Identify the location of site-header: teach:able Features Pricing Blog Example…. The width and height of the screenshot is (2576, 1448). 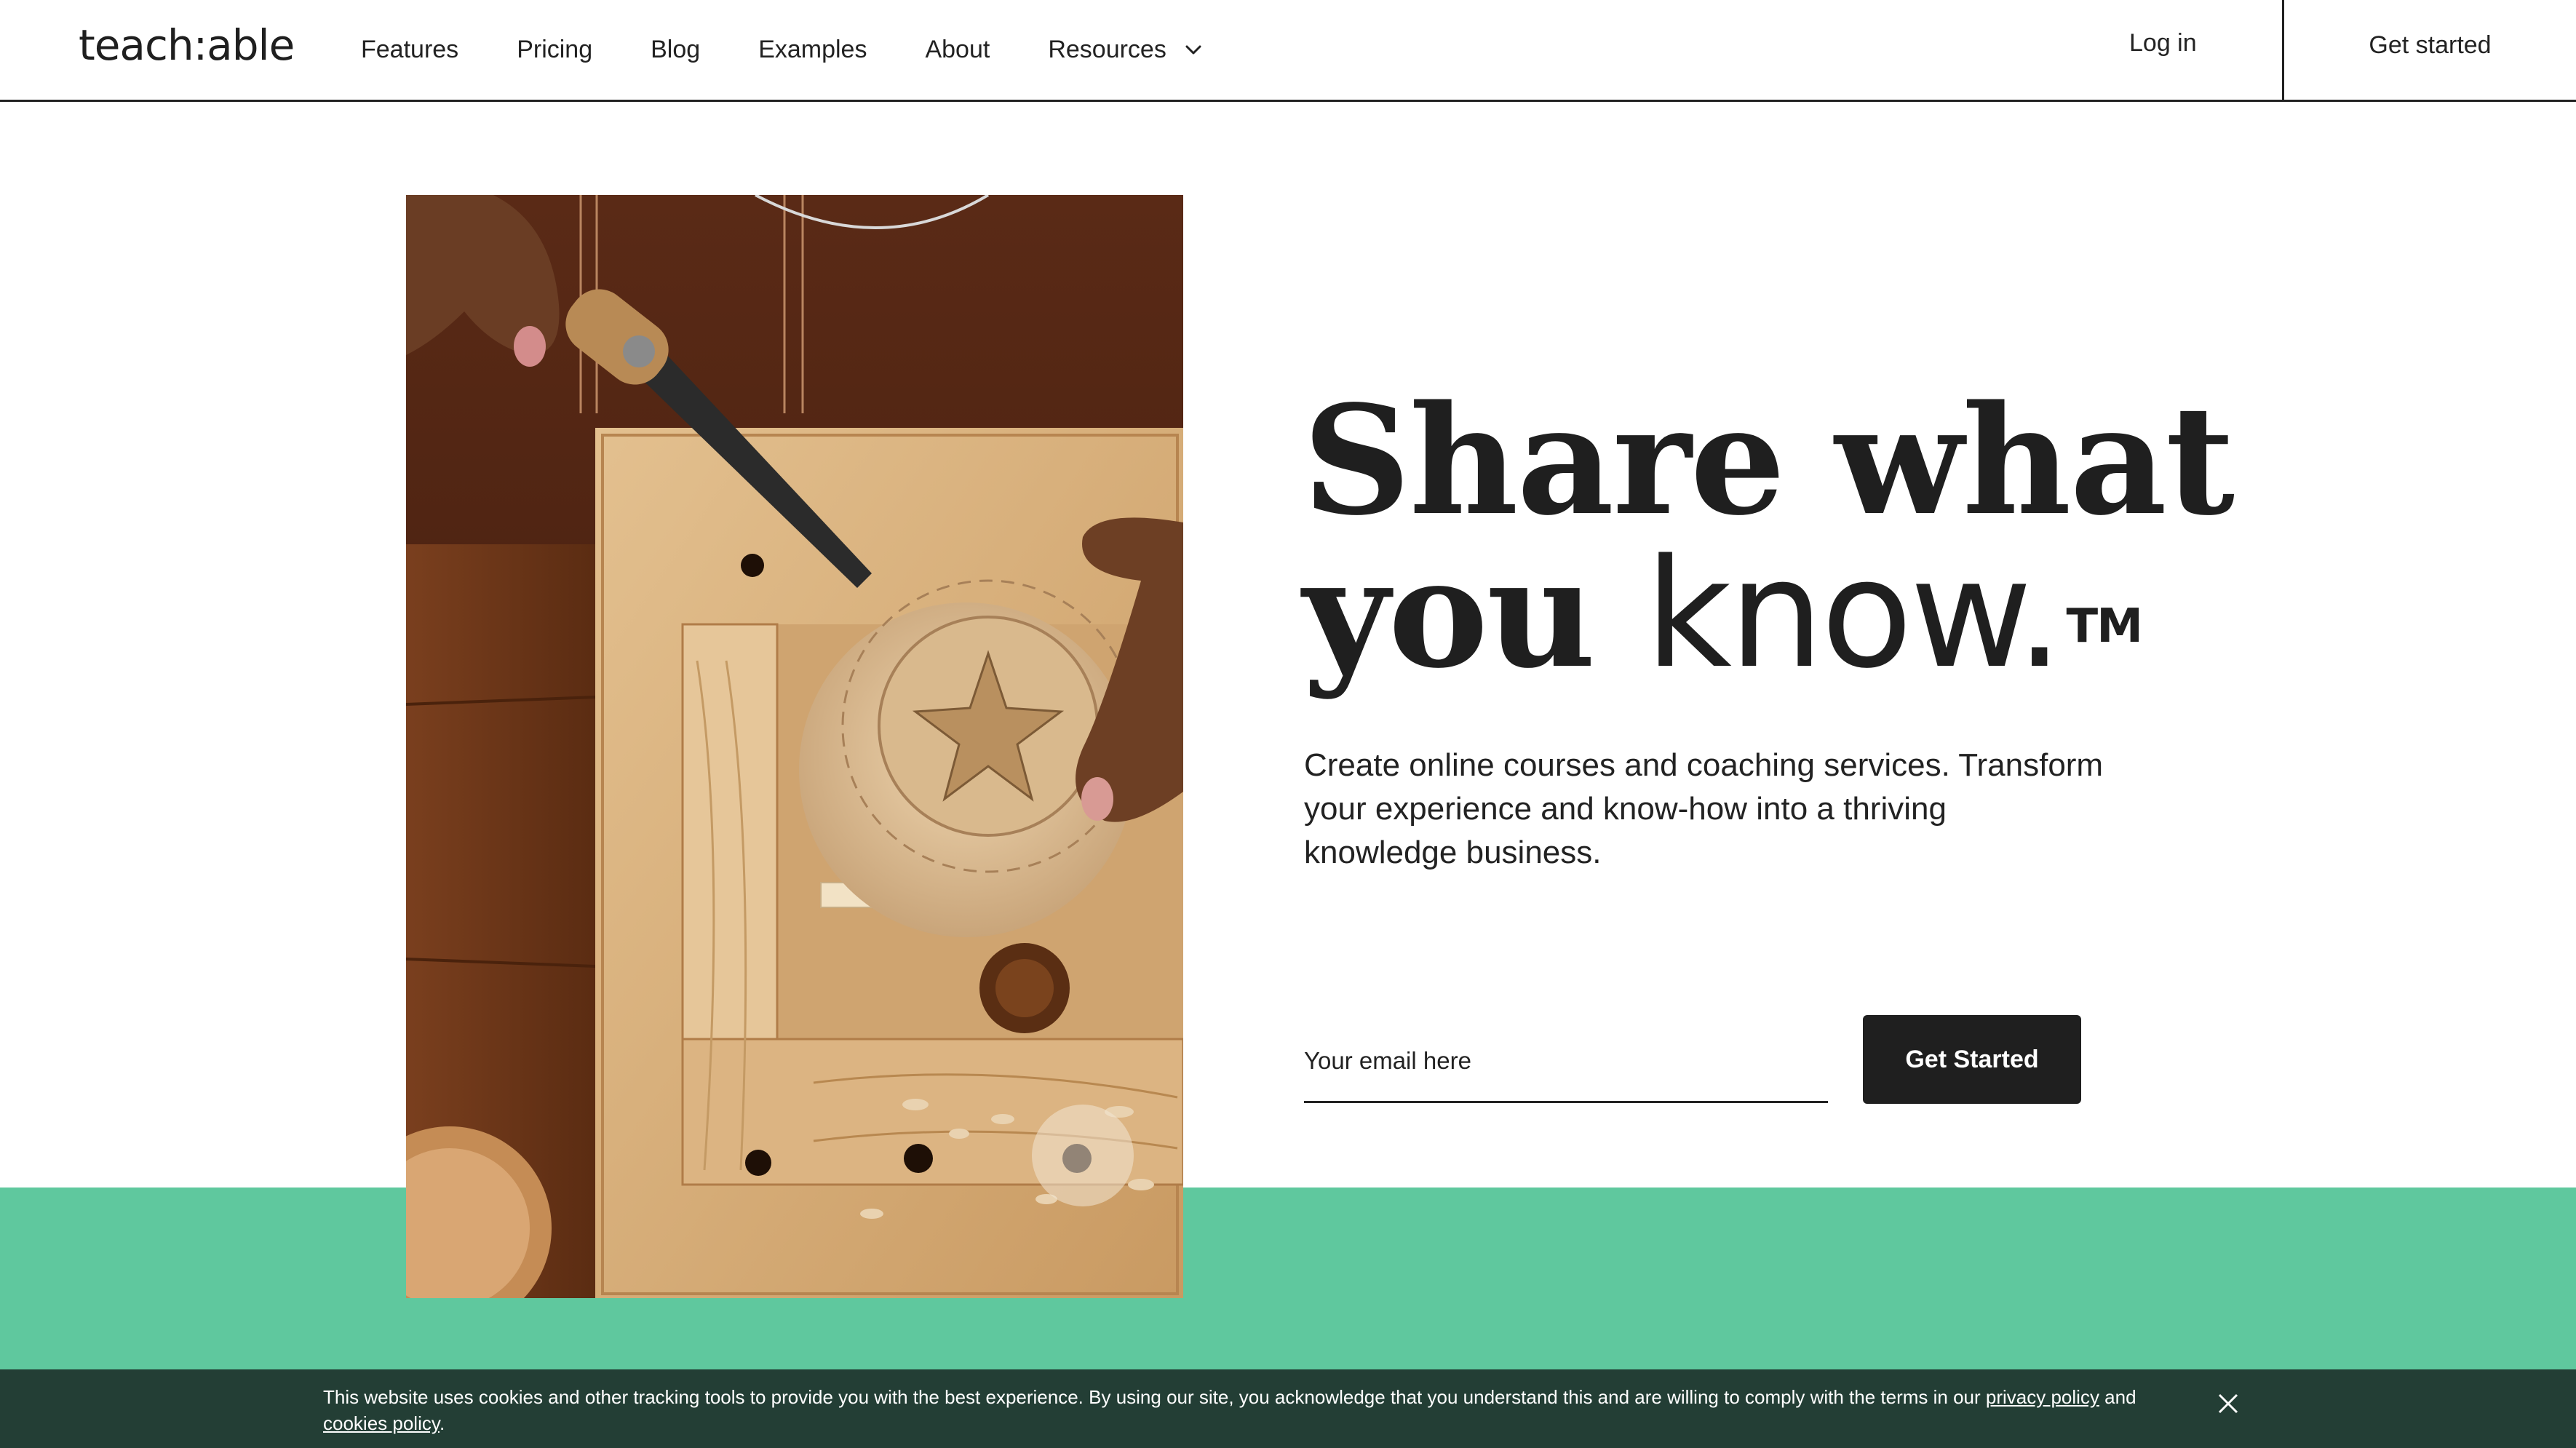
(1288, 51).